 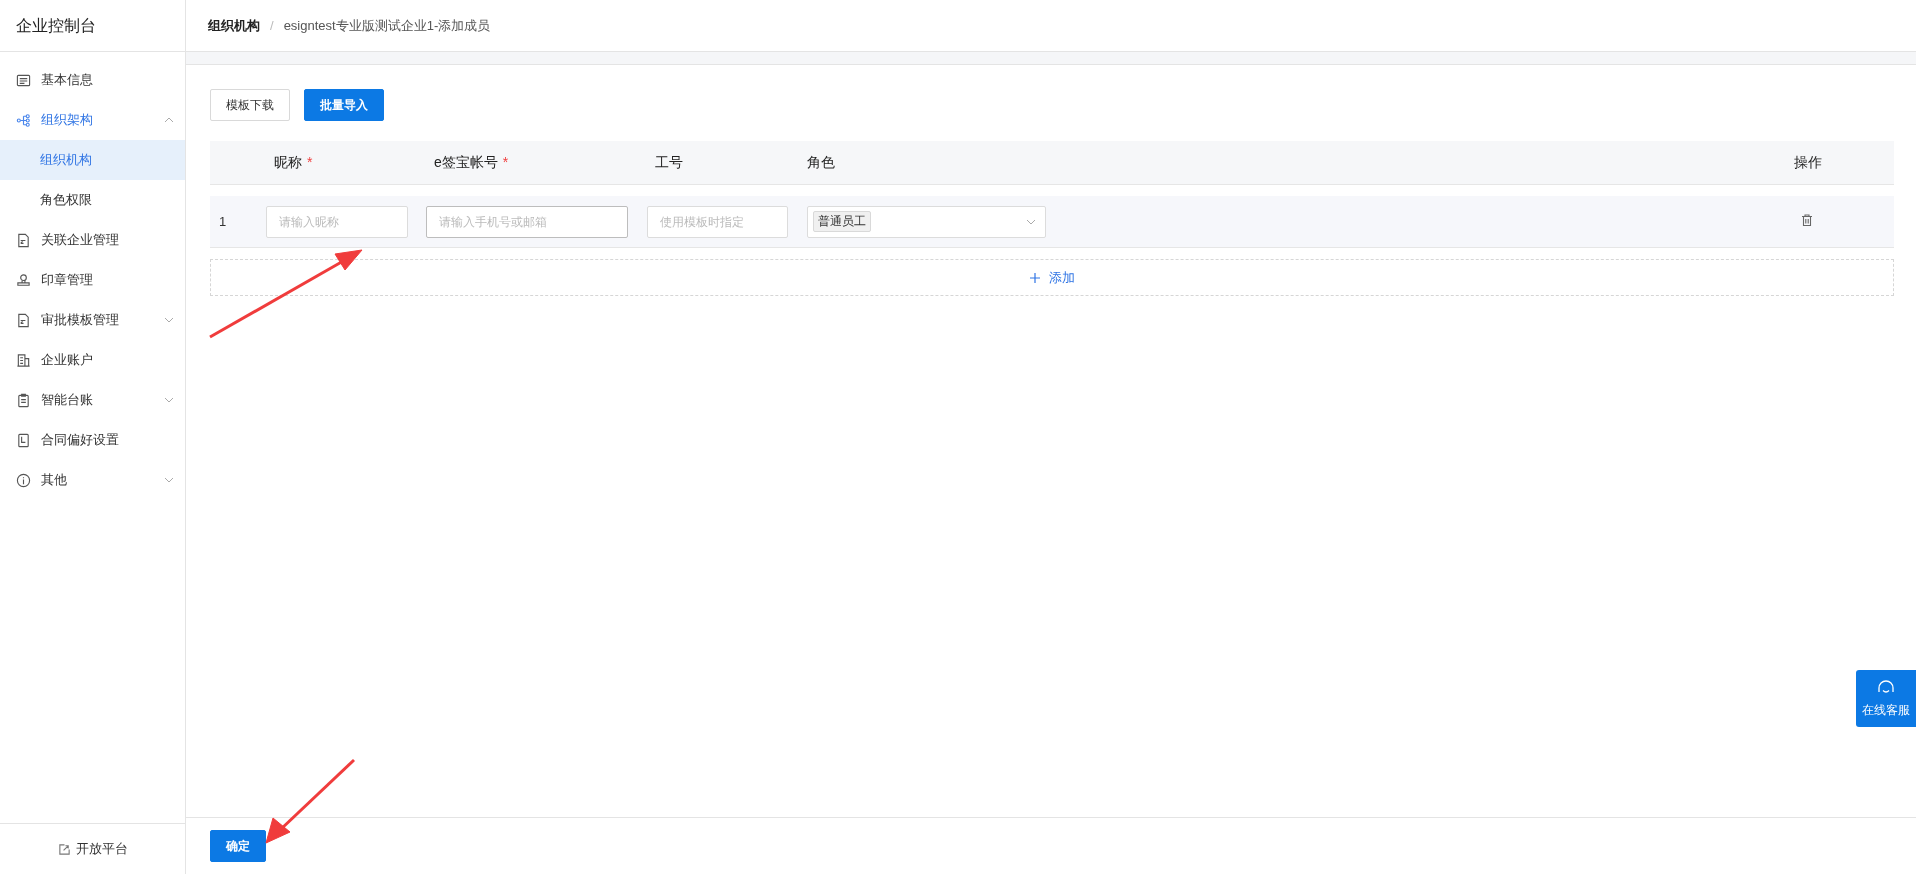 What do you see at coordinates (92, 120) in the screenshot?
I see `sidebar-item: 组织架构` at bounding box center [92, 120].